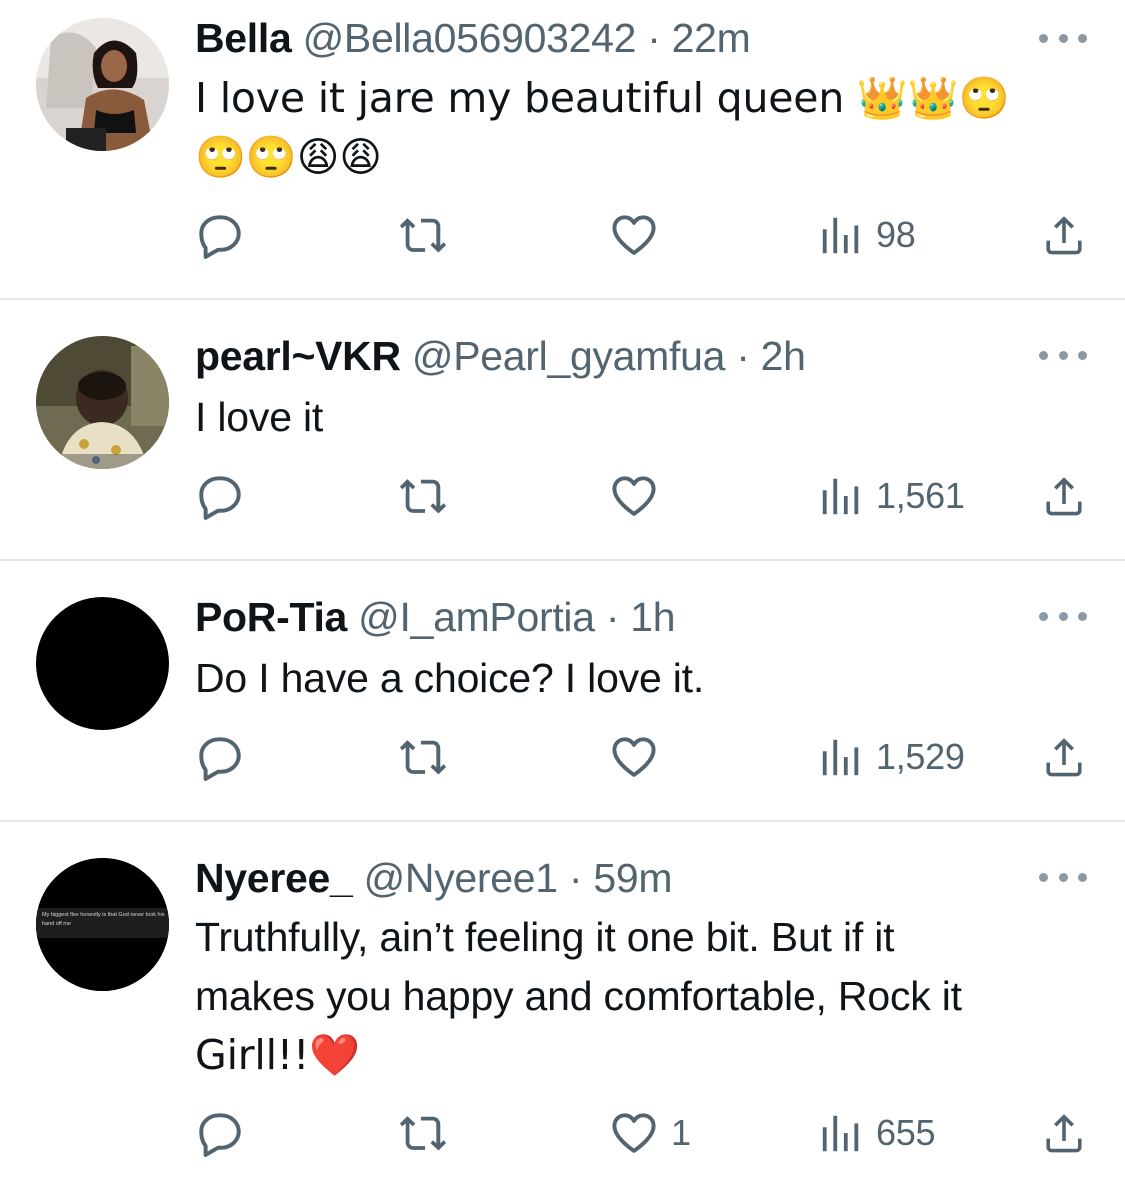  I want to click on timestamp: 22m, so click(711, 38).